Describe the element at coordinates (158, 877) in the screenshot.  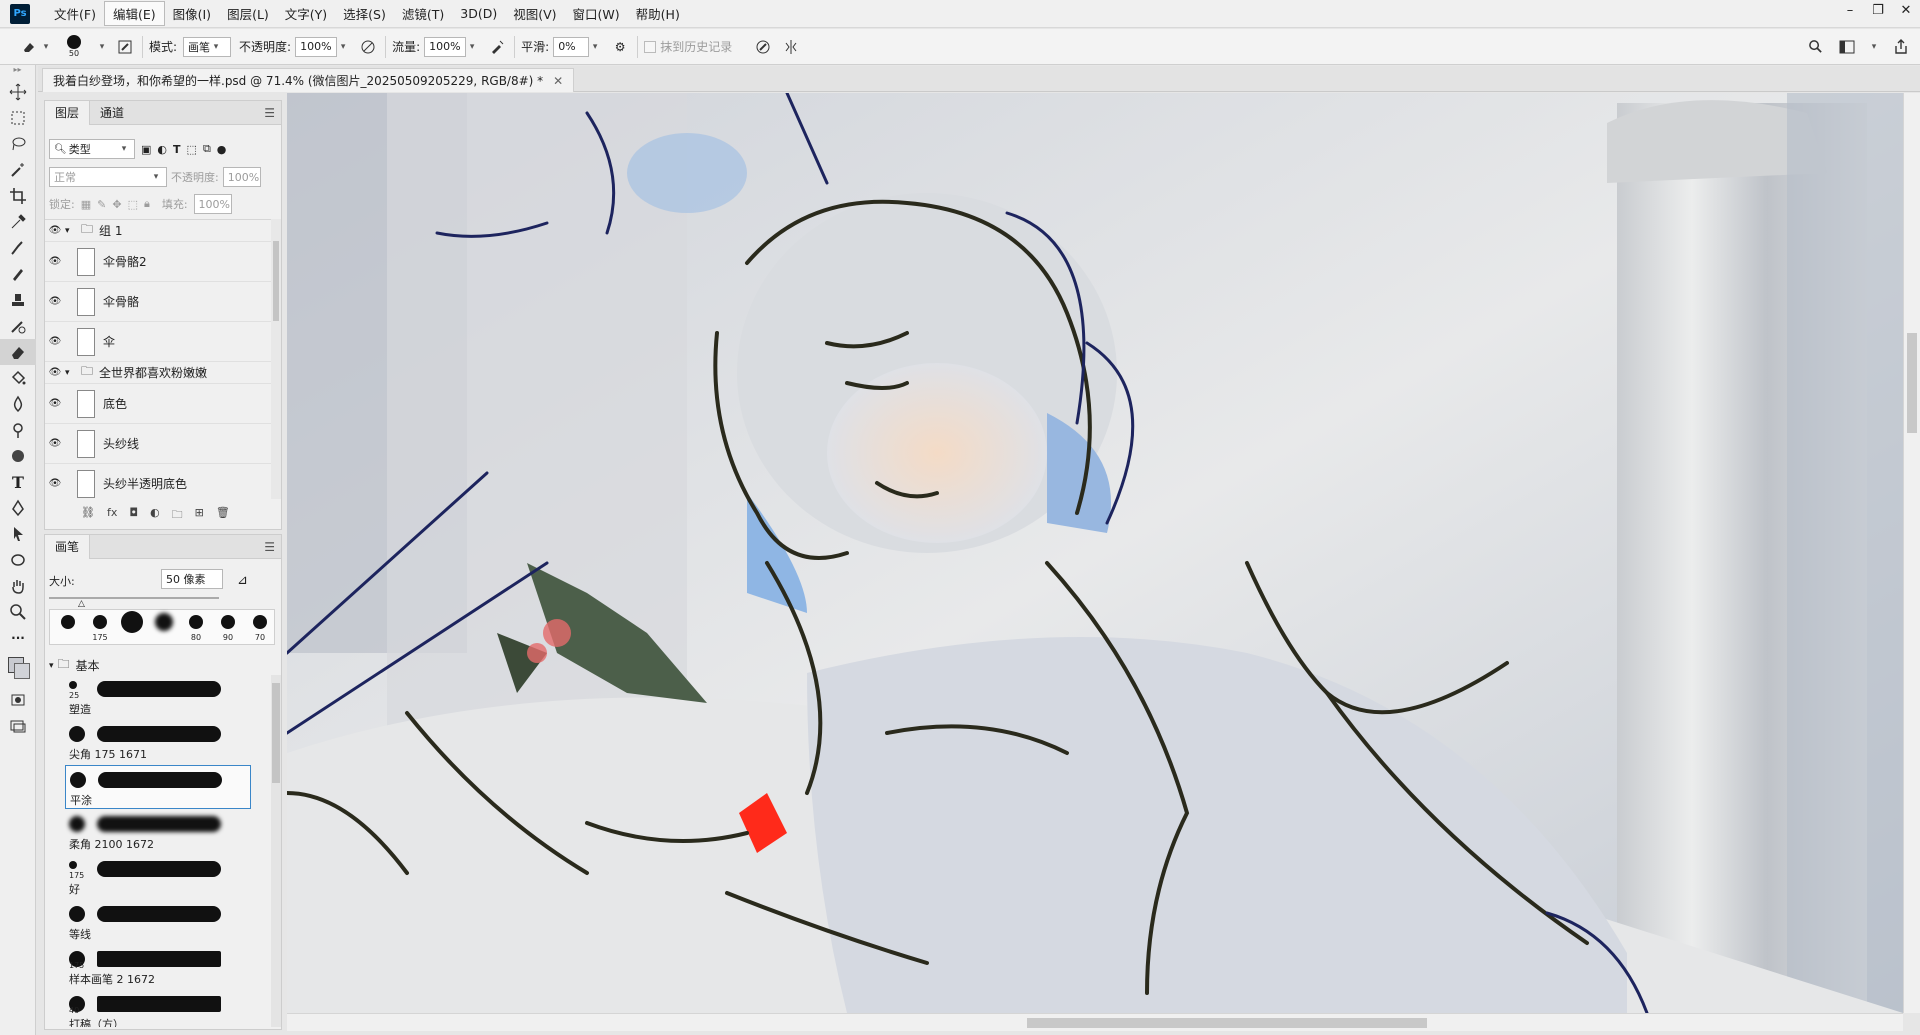
I see `brush-item: 175 好` at that location.